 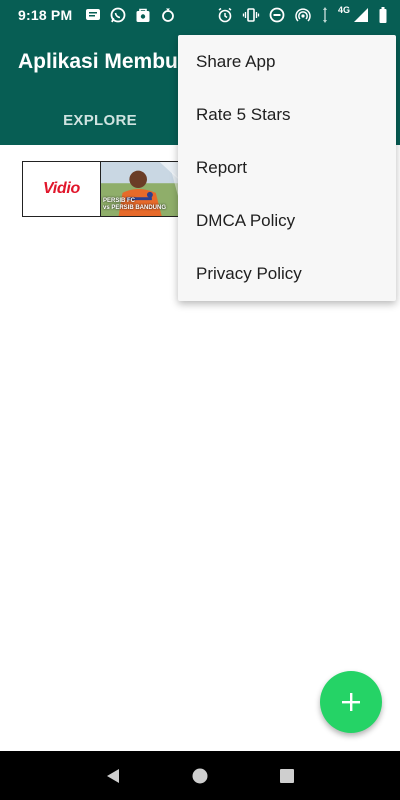 I want to click on back-button, so click(x=113, y=776).